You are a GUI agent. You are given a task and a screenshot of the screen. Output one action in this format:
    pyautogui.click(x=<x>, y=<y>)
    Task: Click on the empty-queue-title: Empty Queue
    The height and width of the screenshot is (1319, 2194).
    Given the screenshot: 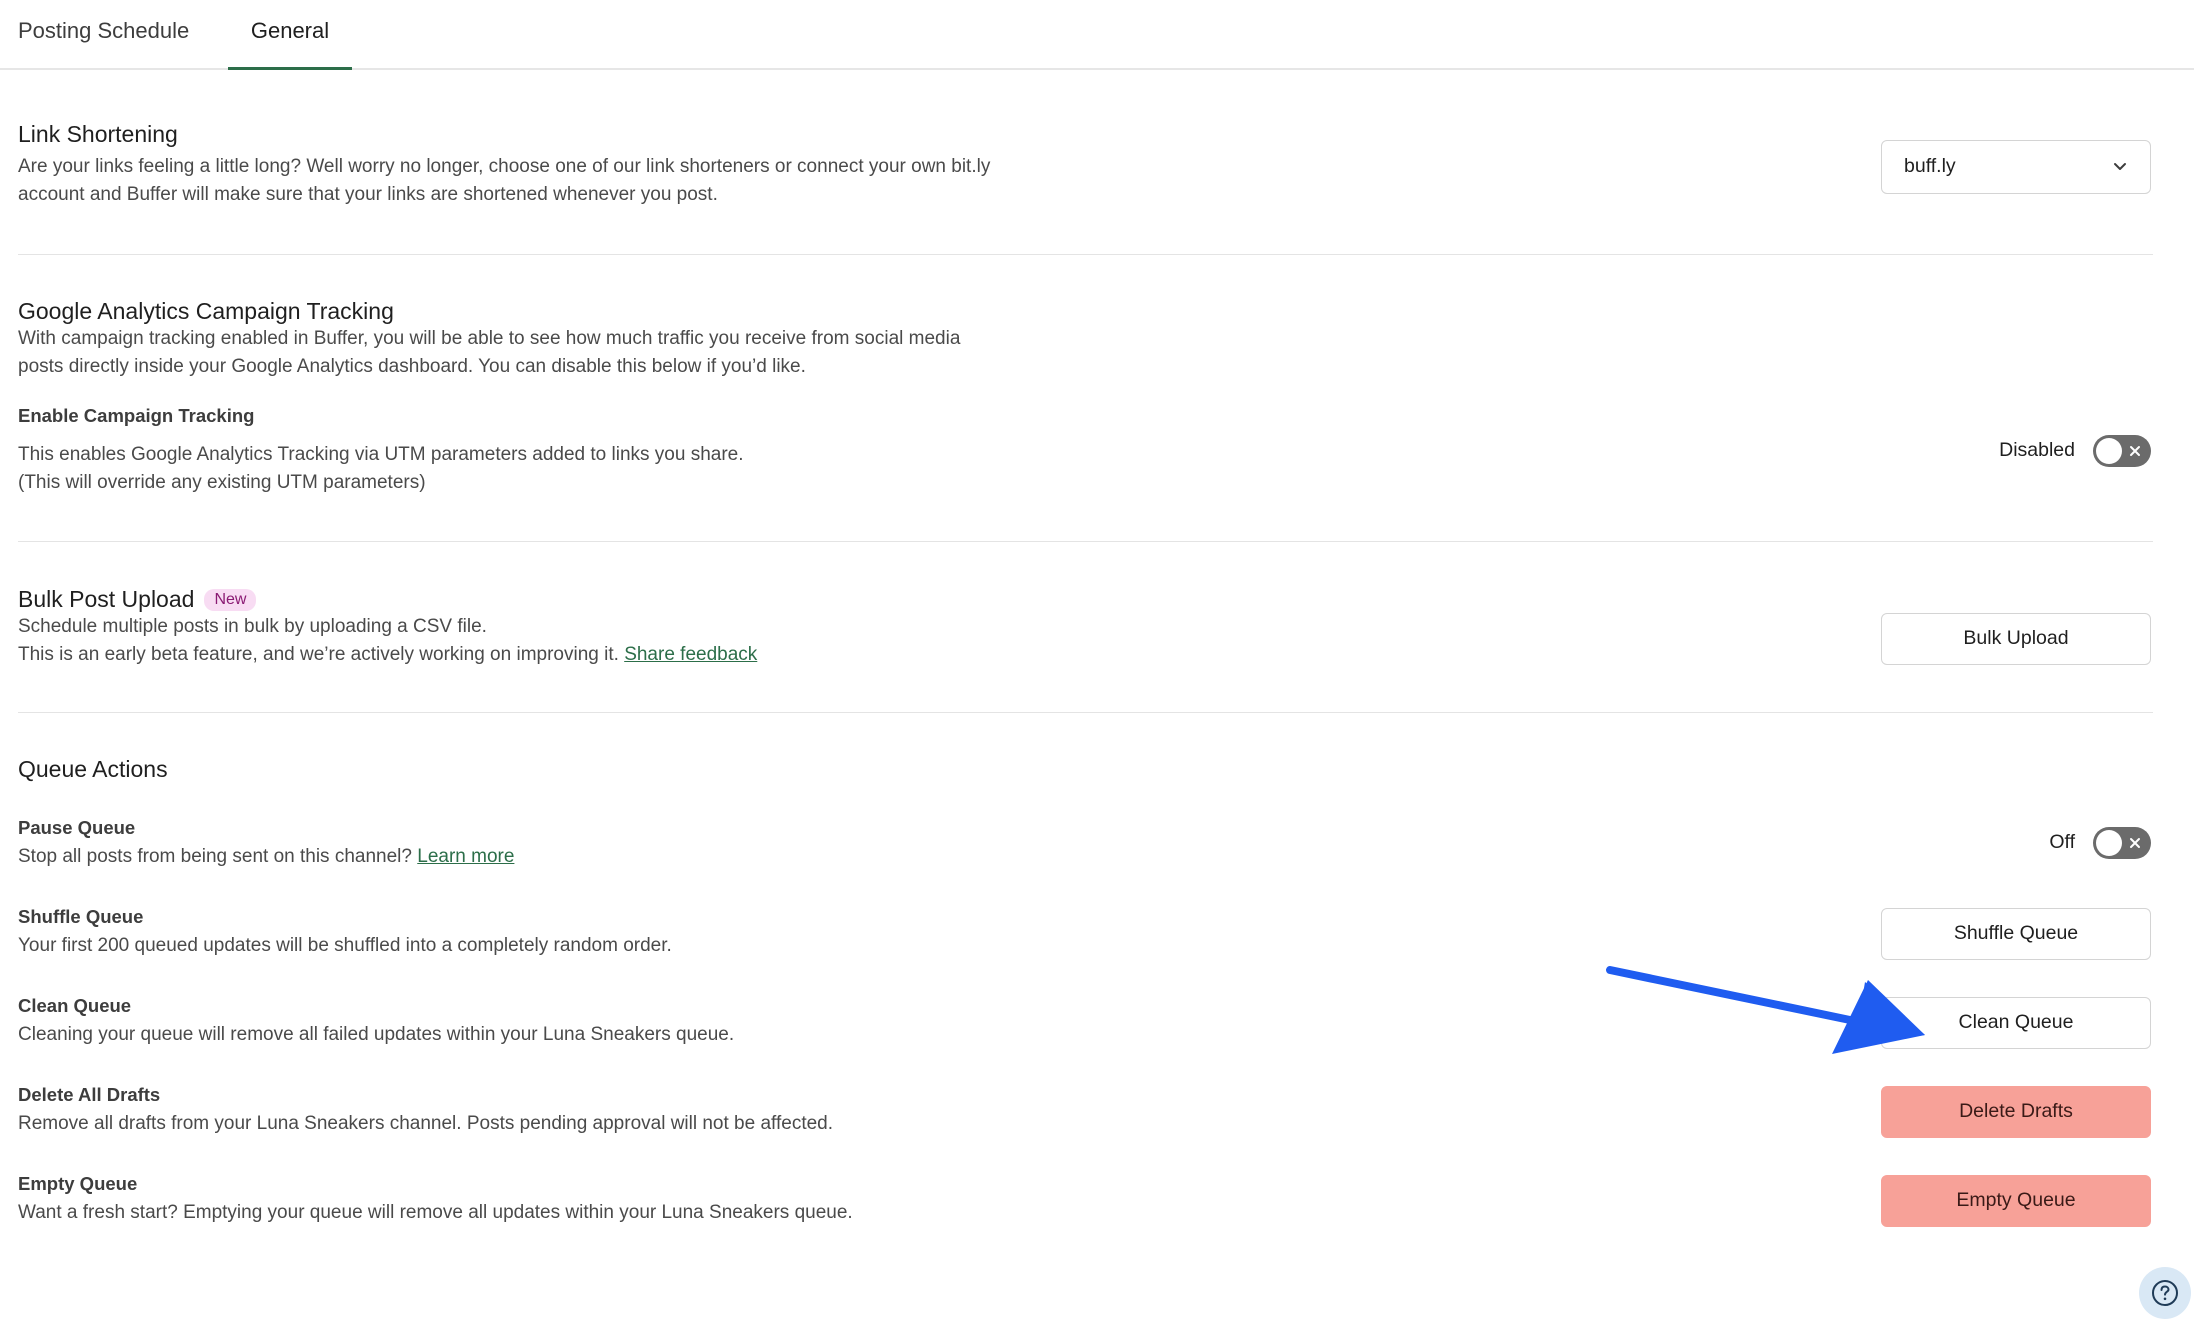 What is the action you would take?
    pyautogui.click(x=78, y=1183)
    